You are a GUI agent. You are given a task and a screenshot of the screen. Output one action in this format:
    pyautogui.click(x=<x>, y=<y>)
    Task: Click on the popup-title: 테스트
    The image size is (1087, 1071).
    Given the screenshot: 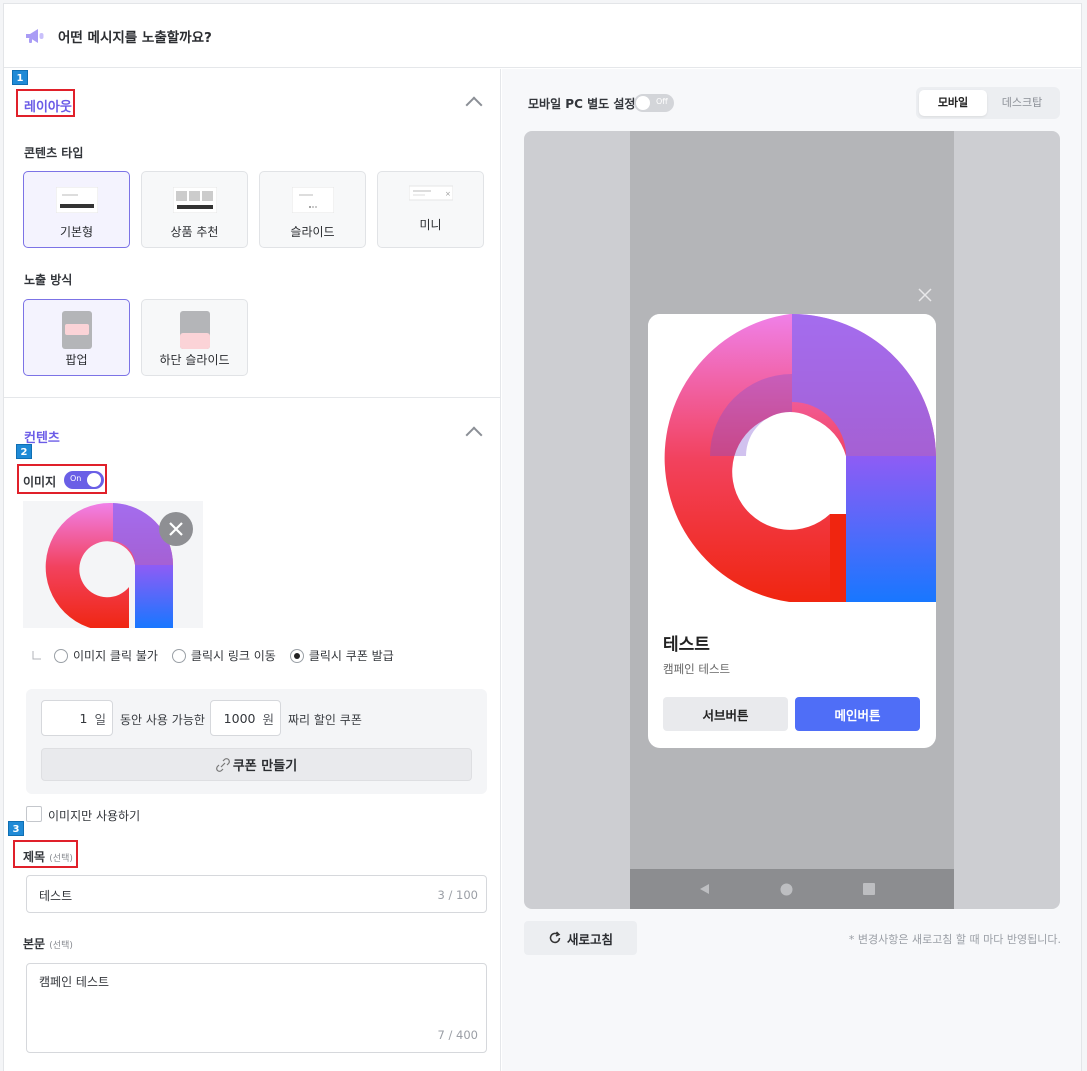 What is the action you would take?
    pyautogui.click(x=686, y=645)
    